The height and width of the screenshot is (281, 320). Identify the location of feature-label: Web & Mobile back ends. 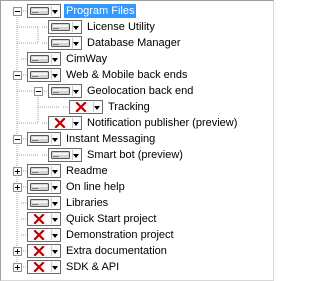
(126, 75).